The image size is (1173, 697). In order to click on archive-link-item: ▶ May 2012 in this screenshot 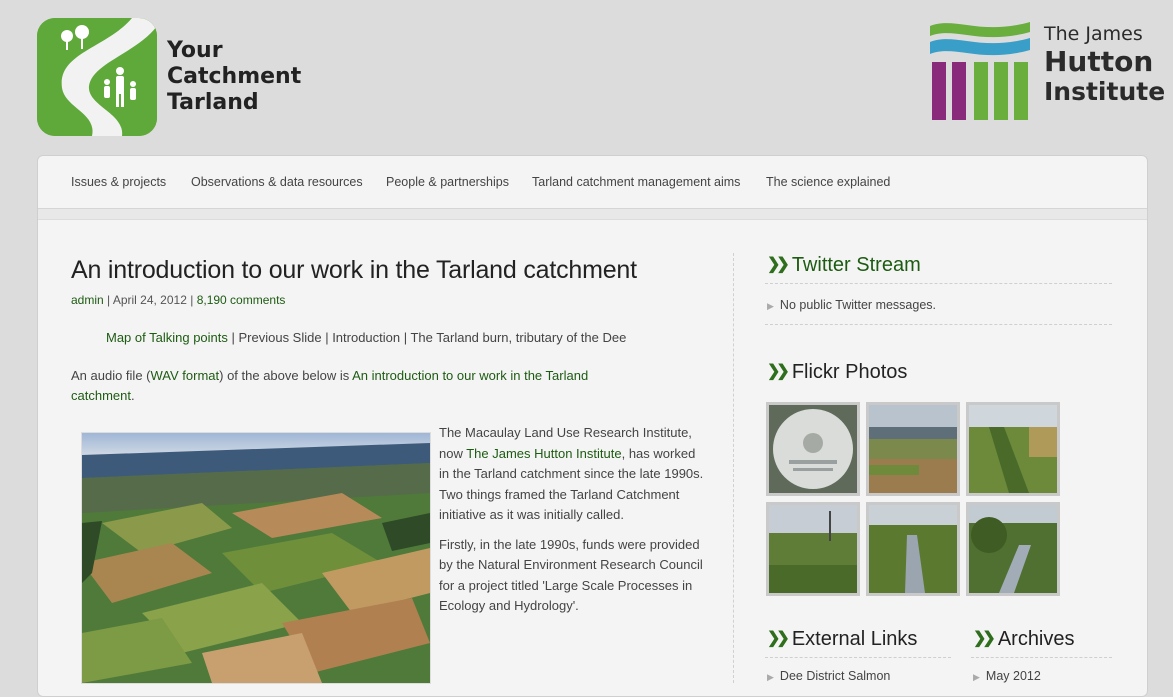, I will do `click(1007, 676)`.